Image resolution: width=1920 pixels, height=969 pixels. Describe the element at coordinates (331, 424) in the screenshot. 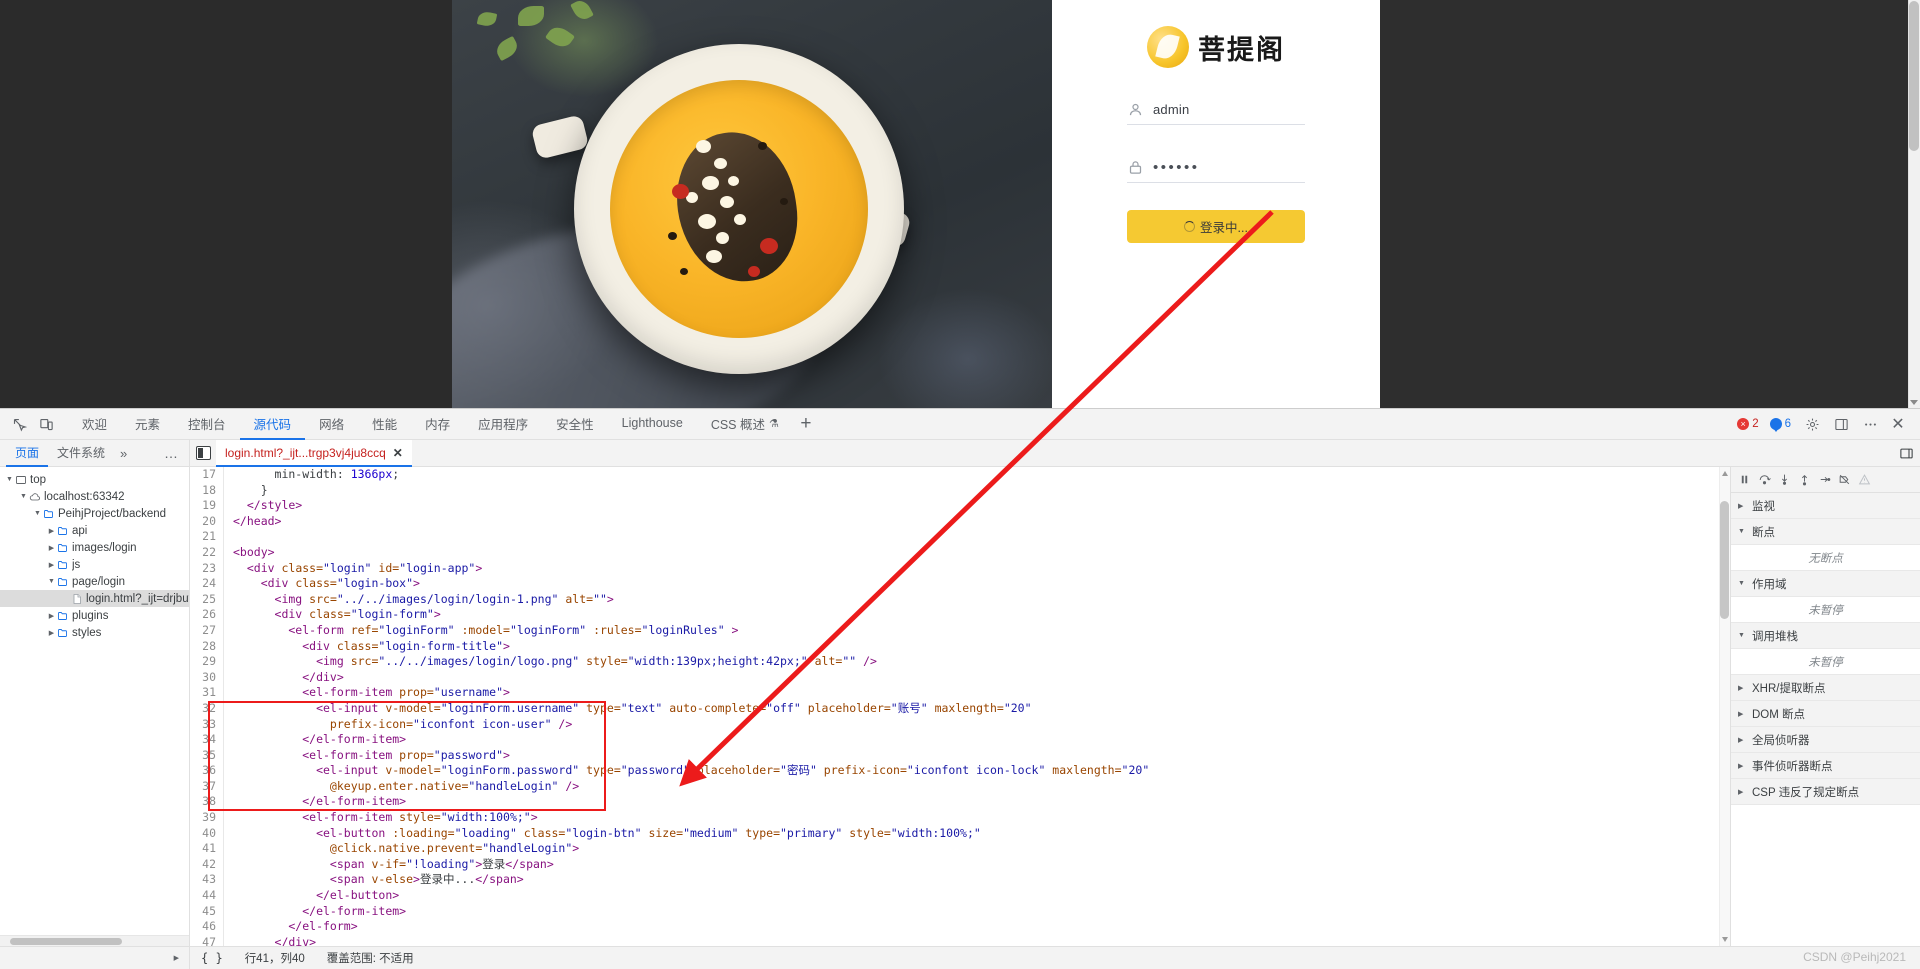

I see `tab-network: 网络` at that location.